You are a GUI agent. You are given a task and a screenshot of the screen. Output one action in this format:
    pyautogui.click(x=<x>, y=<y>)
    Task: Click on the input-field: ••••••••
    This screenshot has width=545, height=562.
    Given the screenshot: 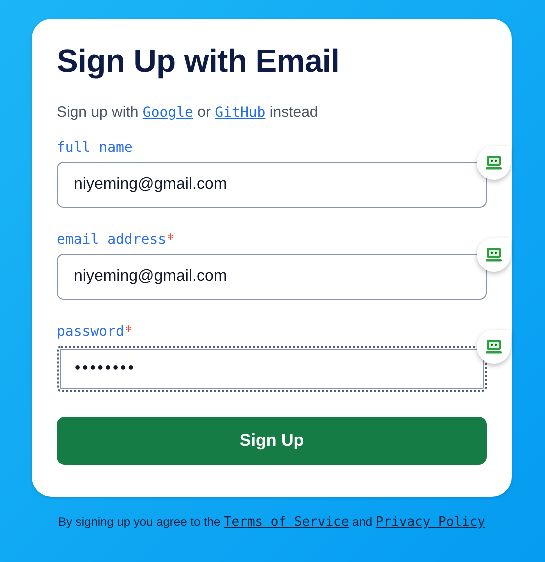 What is the action you would take?
    pyautogui.click(x=272, y=369)
    